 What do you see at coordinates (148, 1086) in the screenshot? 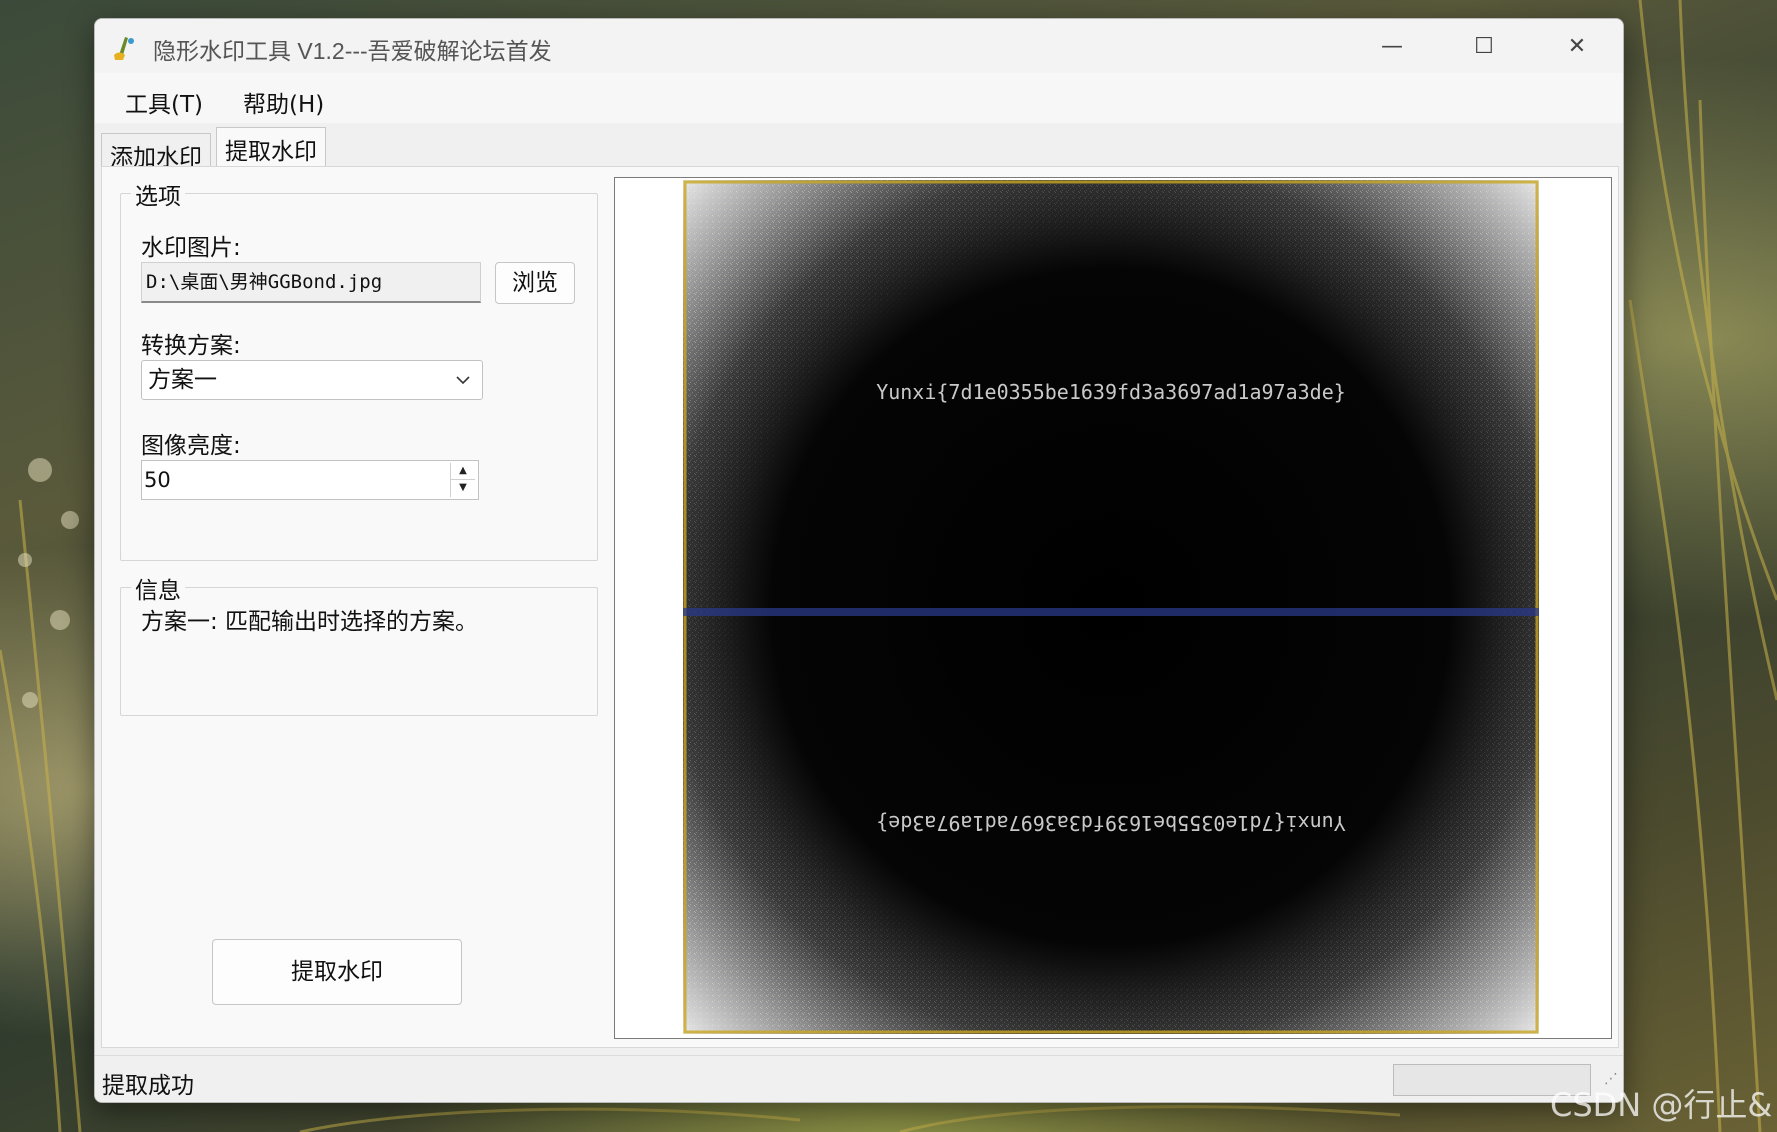
I see `status-text: 提取成功` at bounding box center [148, 1086].